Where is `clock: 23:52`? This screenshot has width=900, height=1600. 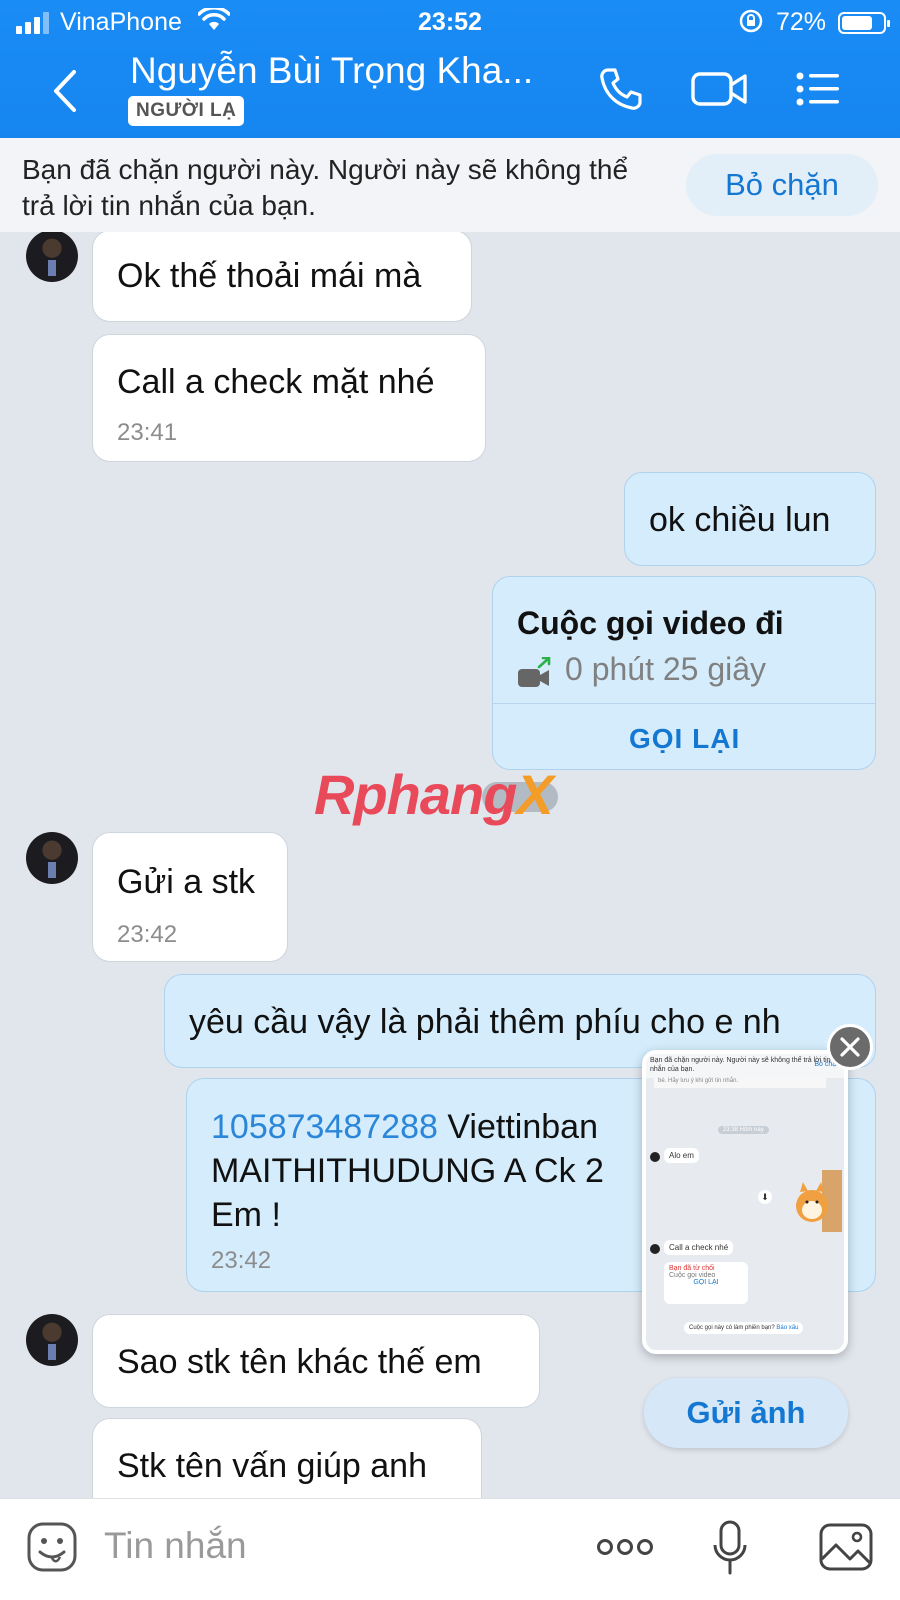
clock: 23:52 is located at coordinates (450, 22).